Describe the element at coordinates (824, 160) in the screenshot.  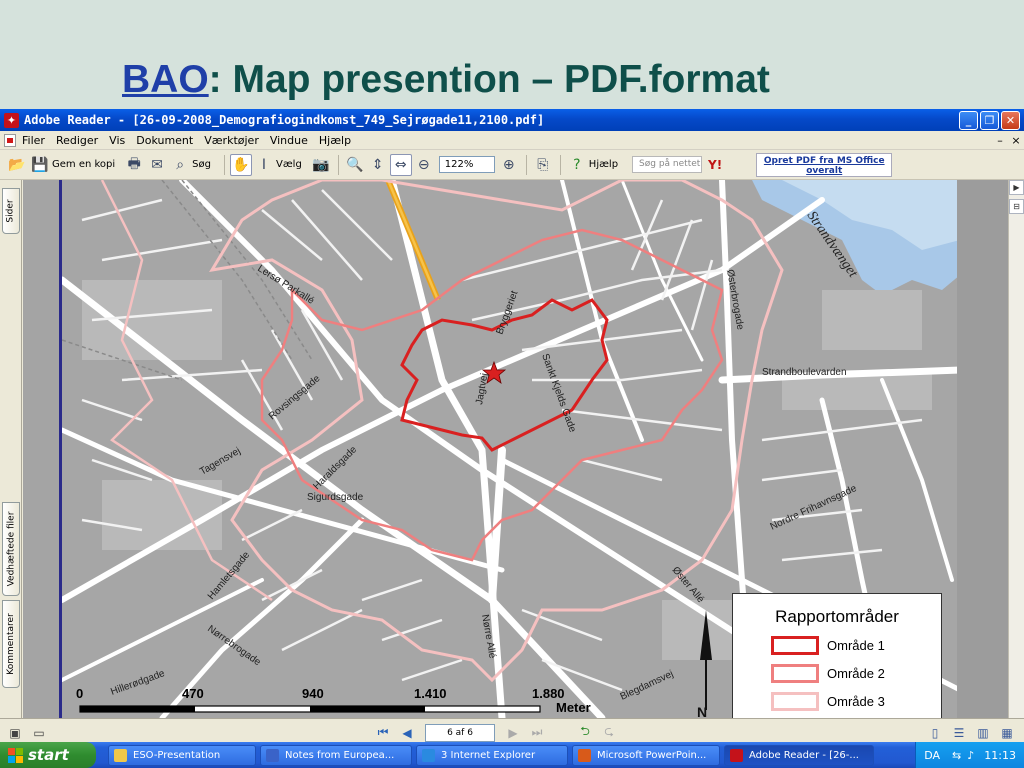
I see `promo-line-1: Opret PDF fra MS Office` at that location.